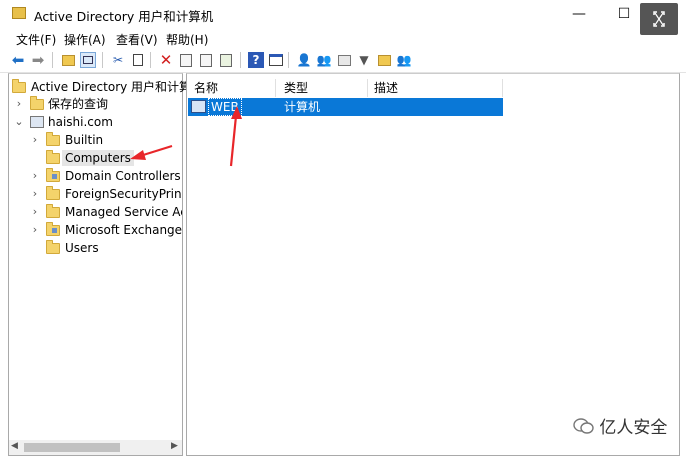 The width and height of the screenshot is (686, 456). I want to click on watermark: 亿人安全, so click(622, 425).